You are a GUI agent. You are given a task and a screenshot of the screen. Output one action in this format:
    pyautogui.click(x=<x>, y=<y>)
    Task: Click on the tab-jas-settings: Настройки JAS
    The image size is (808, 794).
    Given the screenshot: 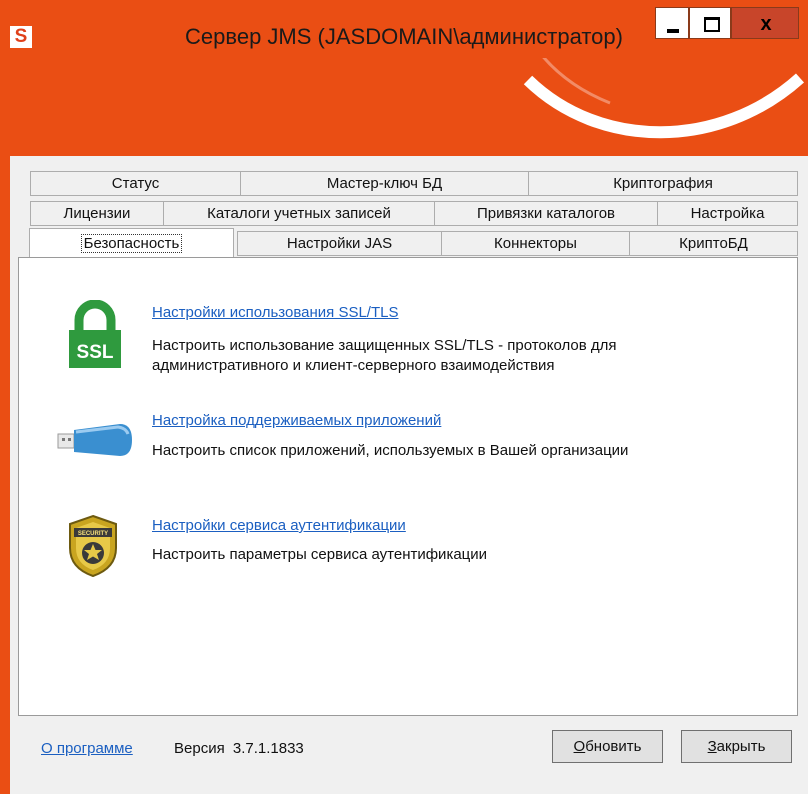 What is the action you would take?
    pyautogui.click(x=339, y=243)
    